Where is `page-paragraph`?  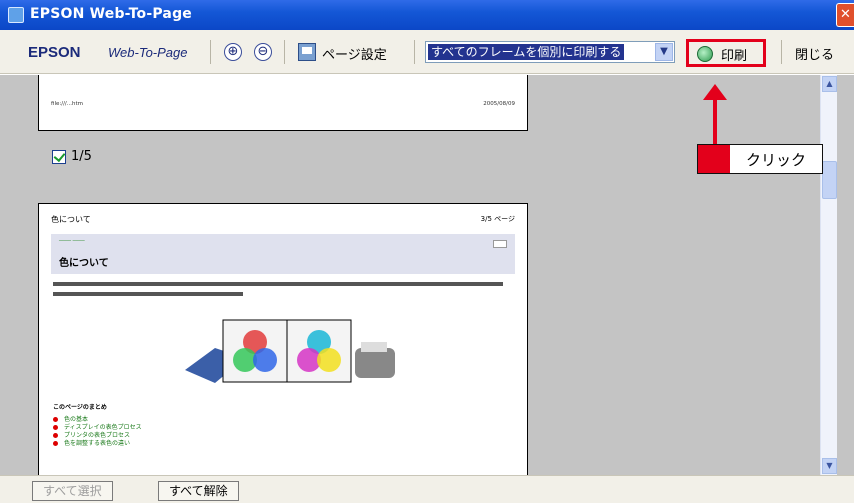 page-paragraph is located at coordinates (283, 292).